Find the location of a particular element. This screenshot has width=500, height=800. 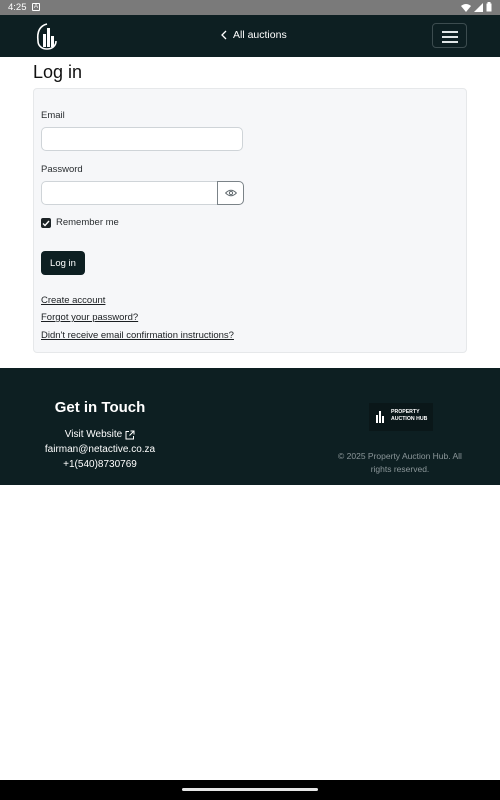

page-title: Log in is located at coordinates (58, 72).